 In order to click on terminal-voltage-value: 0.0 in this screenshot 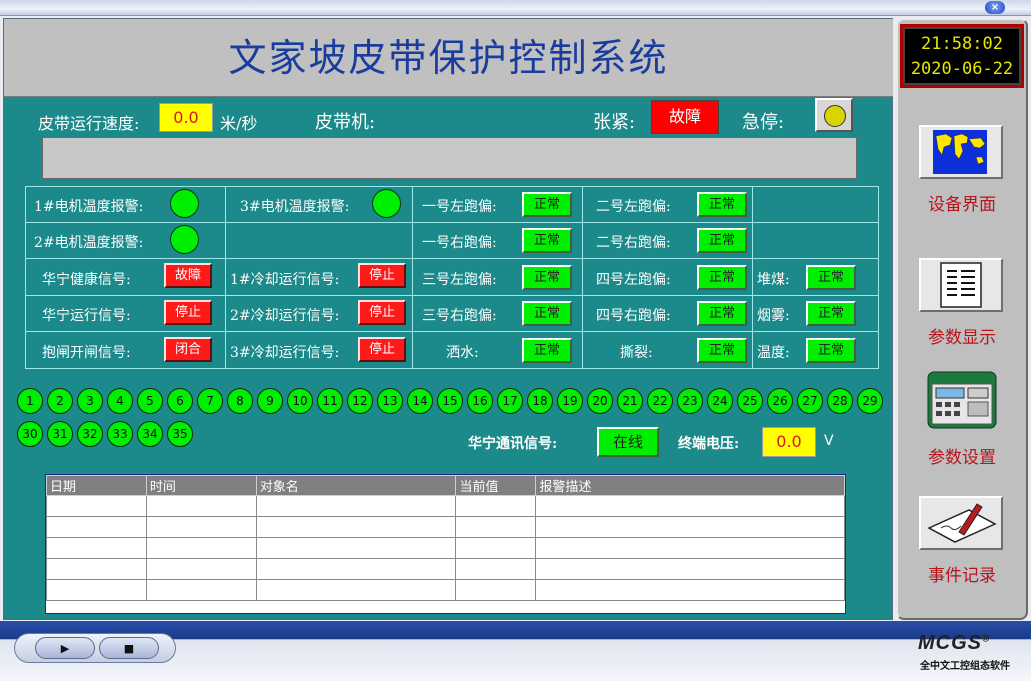, I will do `click(789, 442)`.